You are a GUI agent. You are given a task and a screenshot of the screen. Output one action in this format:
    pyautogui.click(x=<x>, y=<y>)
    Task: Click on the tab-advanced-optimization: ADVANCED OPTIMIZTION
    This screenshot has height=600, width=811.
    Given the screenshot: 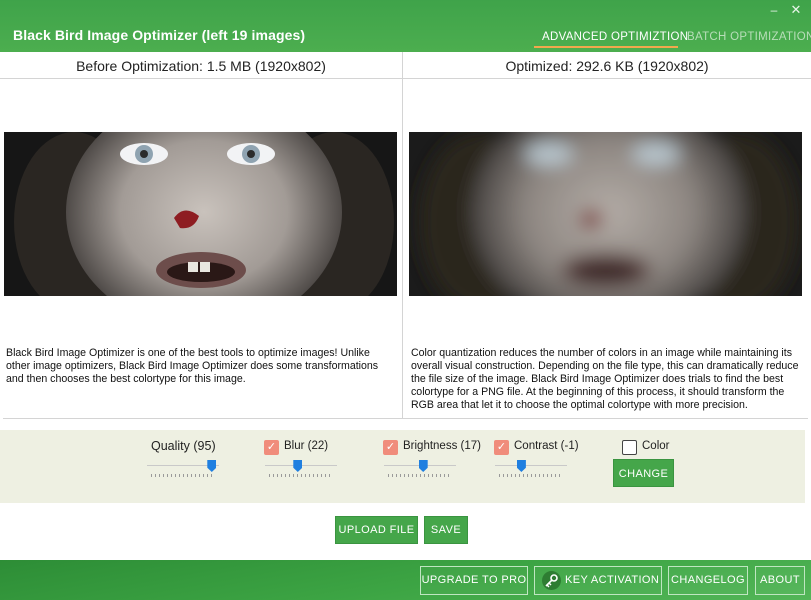 What is the action you would take?
    pyautogui.click(x=615, y=37)
    